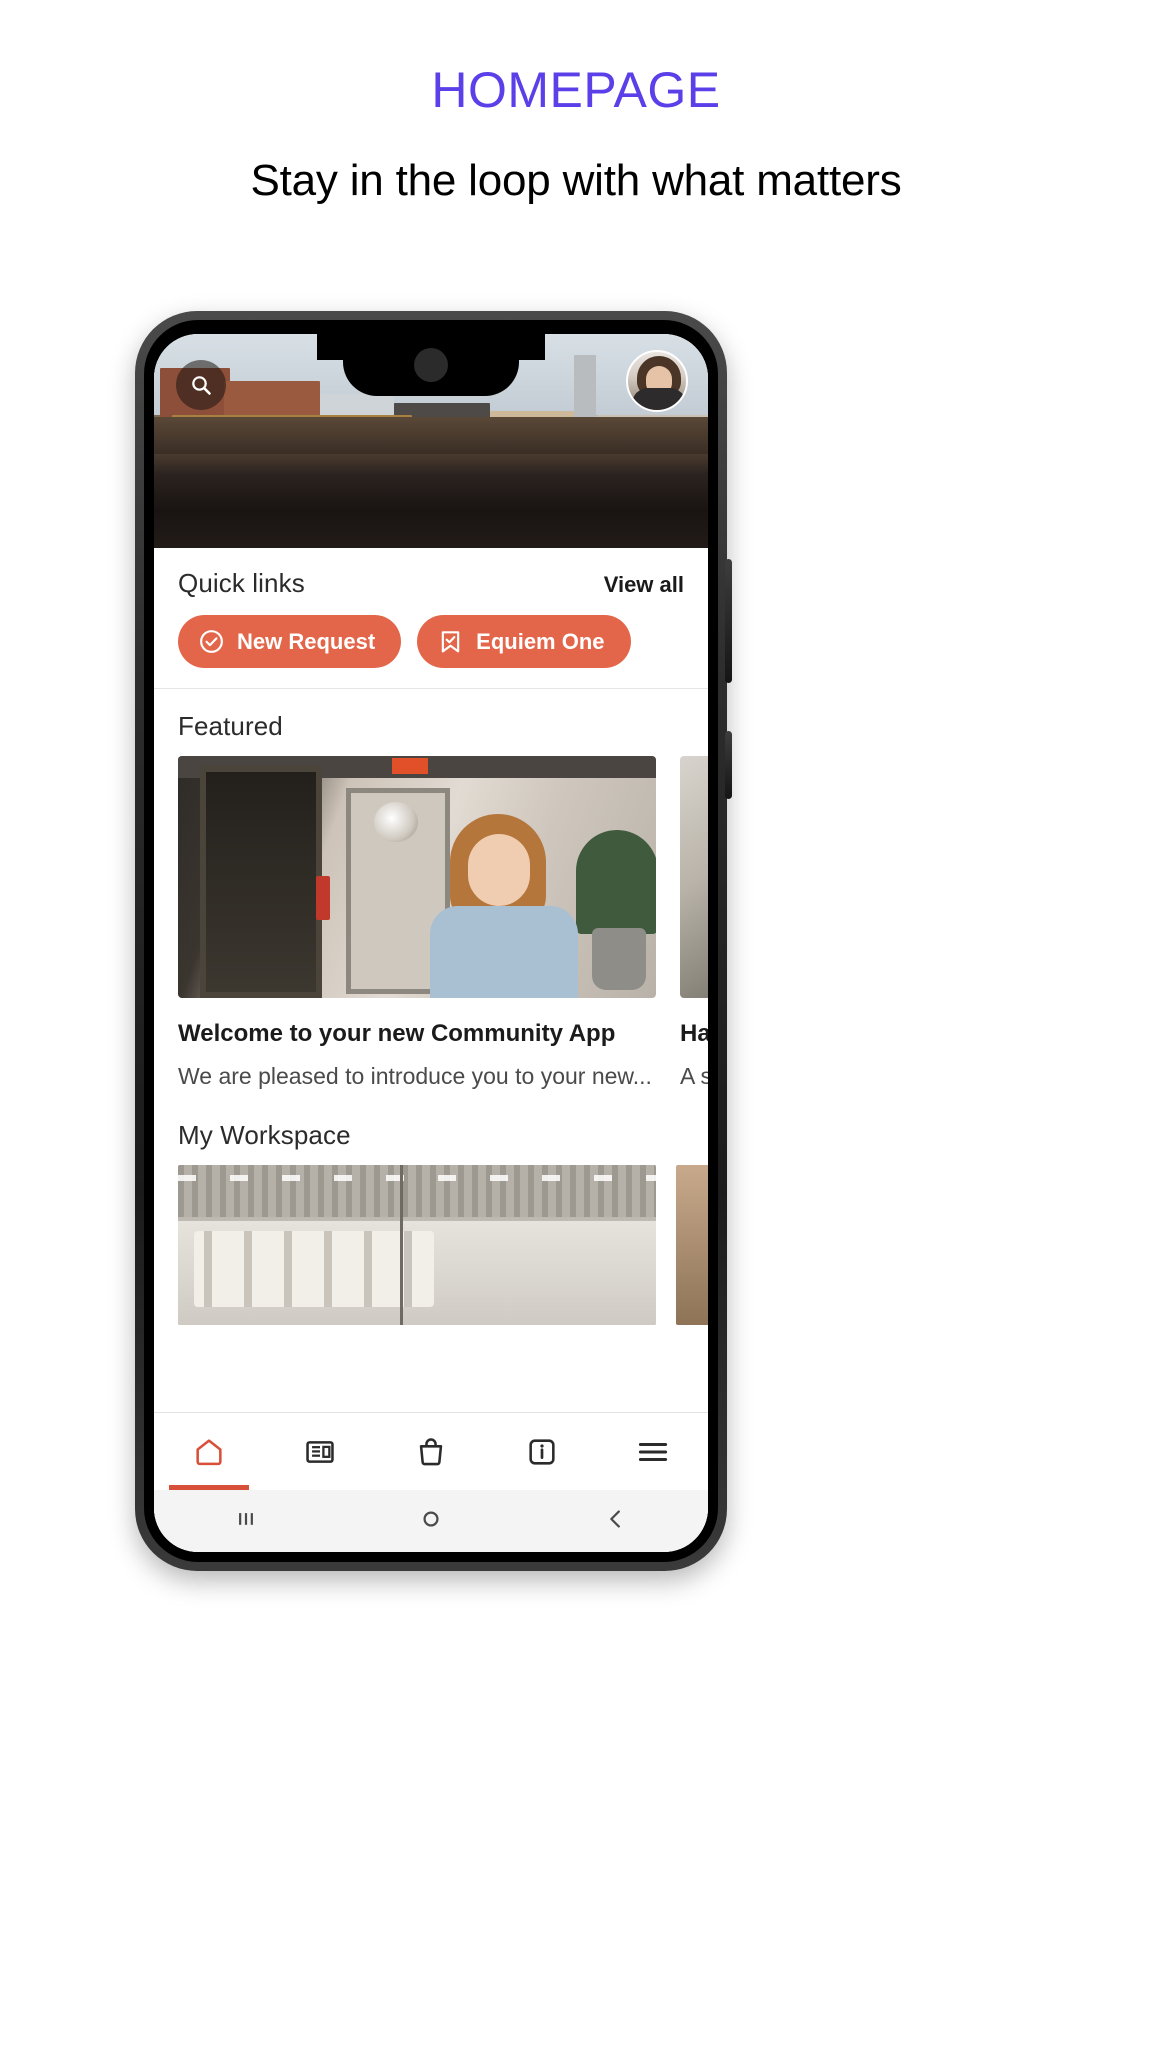 Image resolution: width=1152 pixels, height=2048 pixels. I want to click on featured-title: Featured, so click(230, 726).